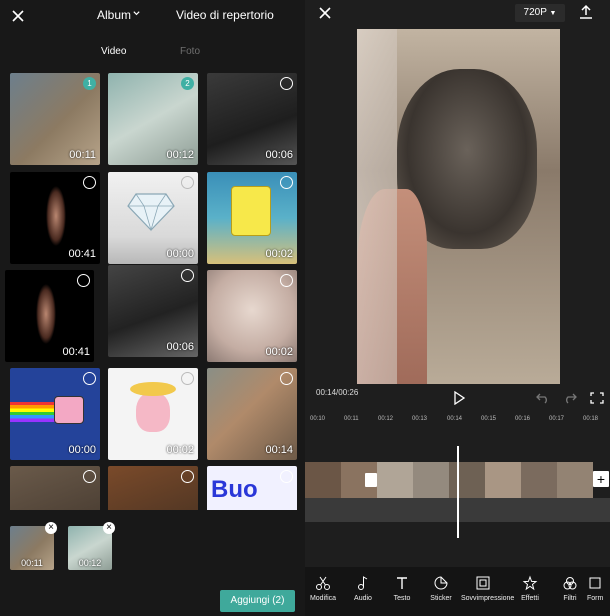 This screenshot has height=616, width=610. Describe the element at coordinates (557, 419) in the screenshot. I see `ruler-tick: 00:17` at that location.